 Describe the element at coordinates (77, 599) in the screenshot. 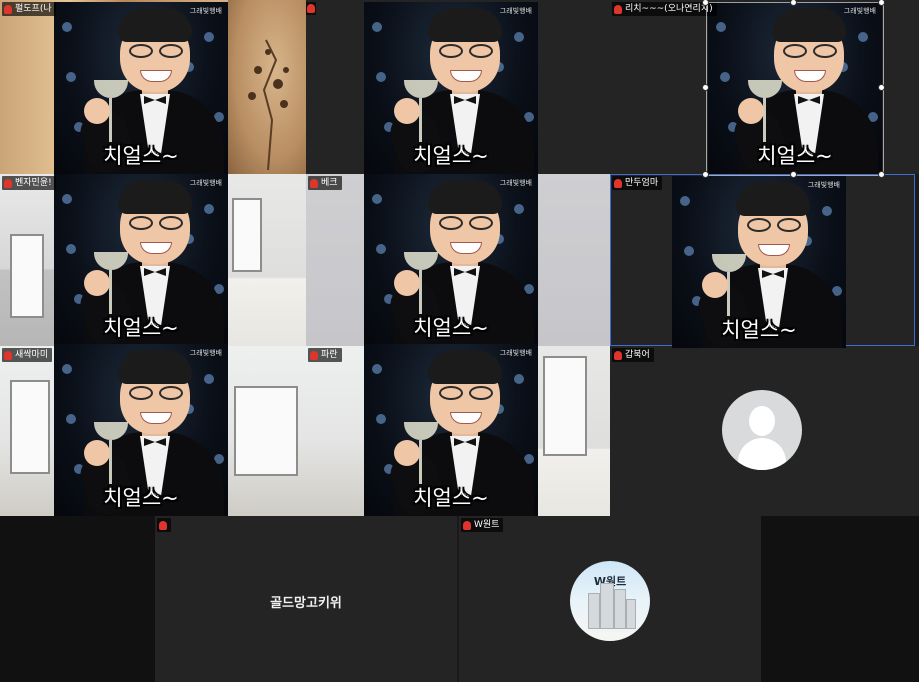

I see `empty-tile-left` at that location.